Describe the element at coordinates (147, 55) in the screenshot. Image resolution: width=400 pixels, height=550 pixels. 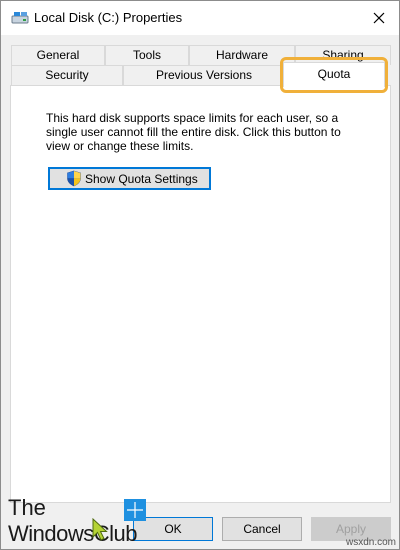
I see `tab-tools: Tools` at that location.